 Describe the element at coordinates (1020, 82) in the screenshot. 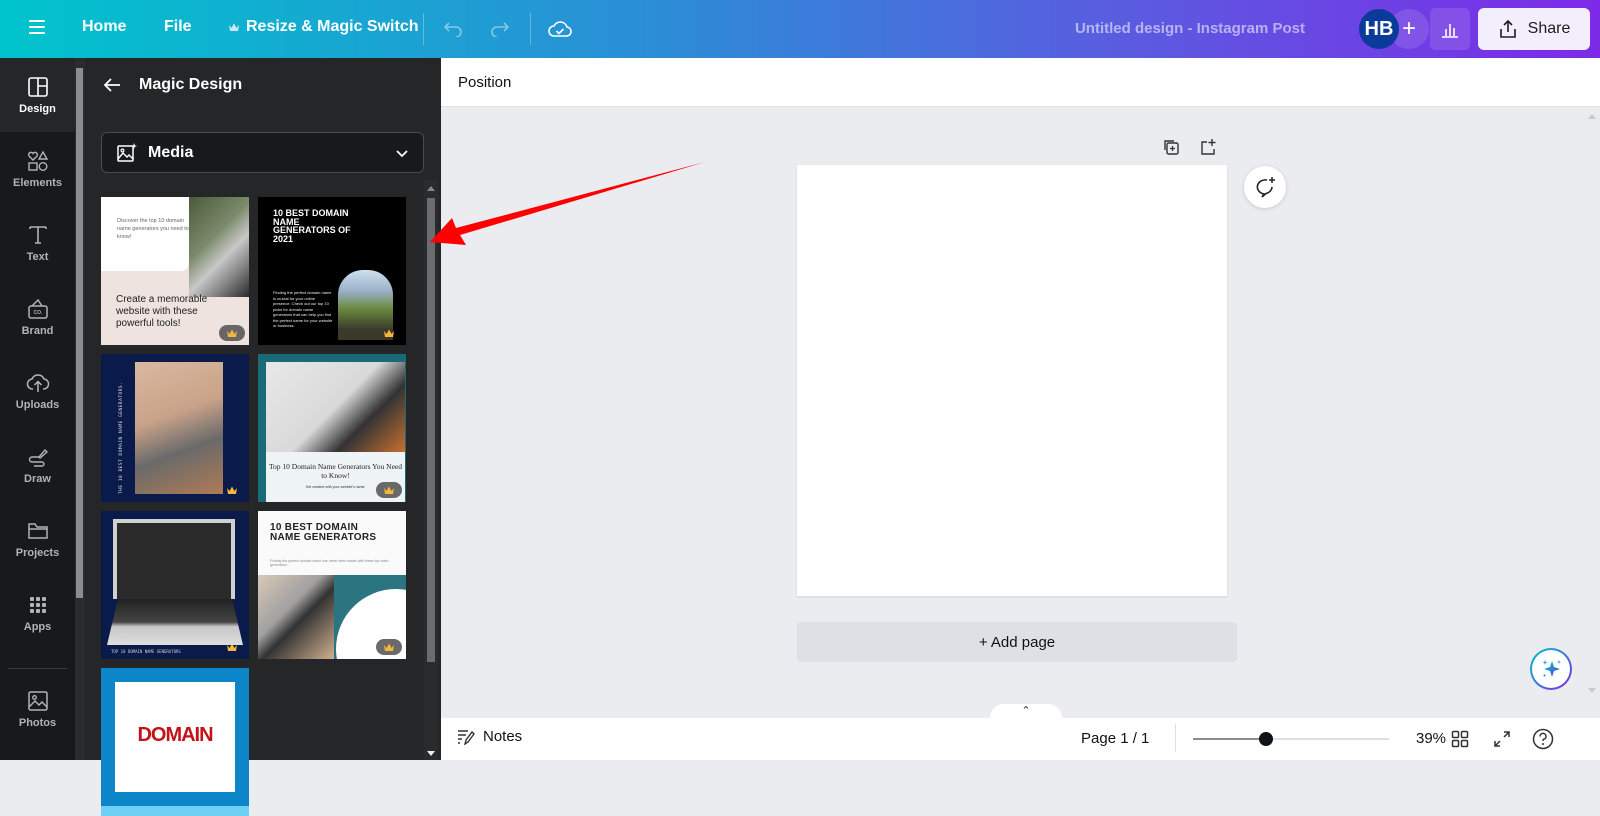

I see `context-toolbar: Position` at that location.